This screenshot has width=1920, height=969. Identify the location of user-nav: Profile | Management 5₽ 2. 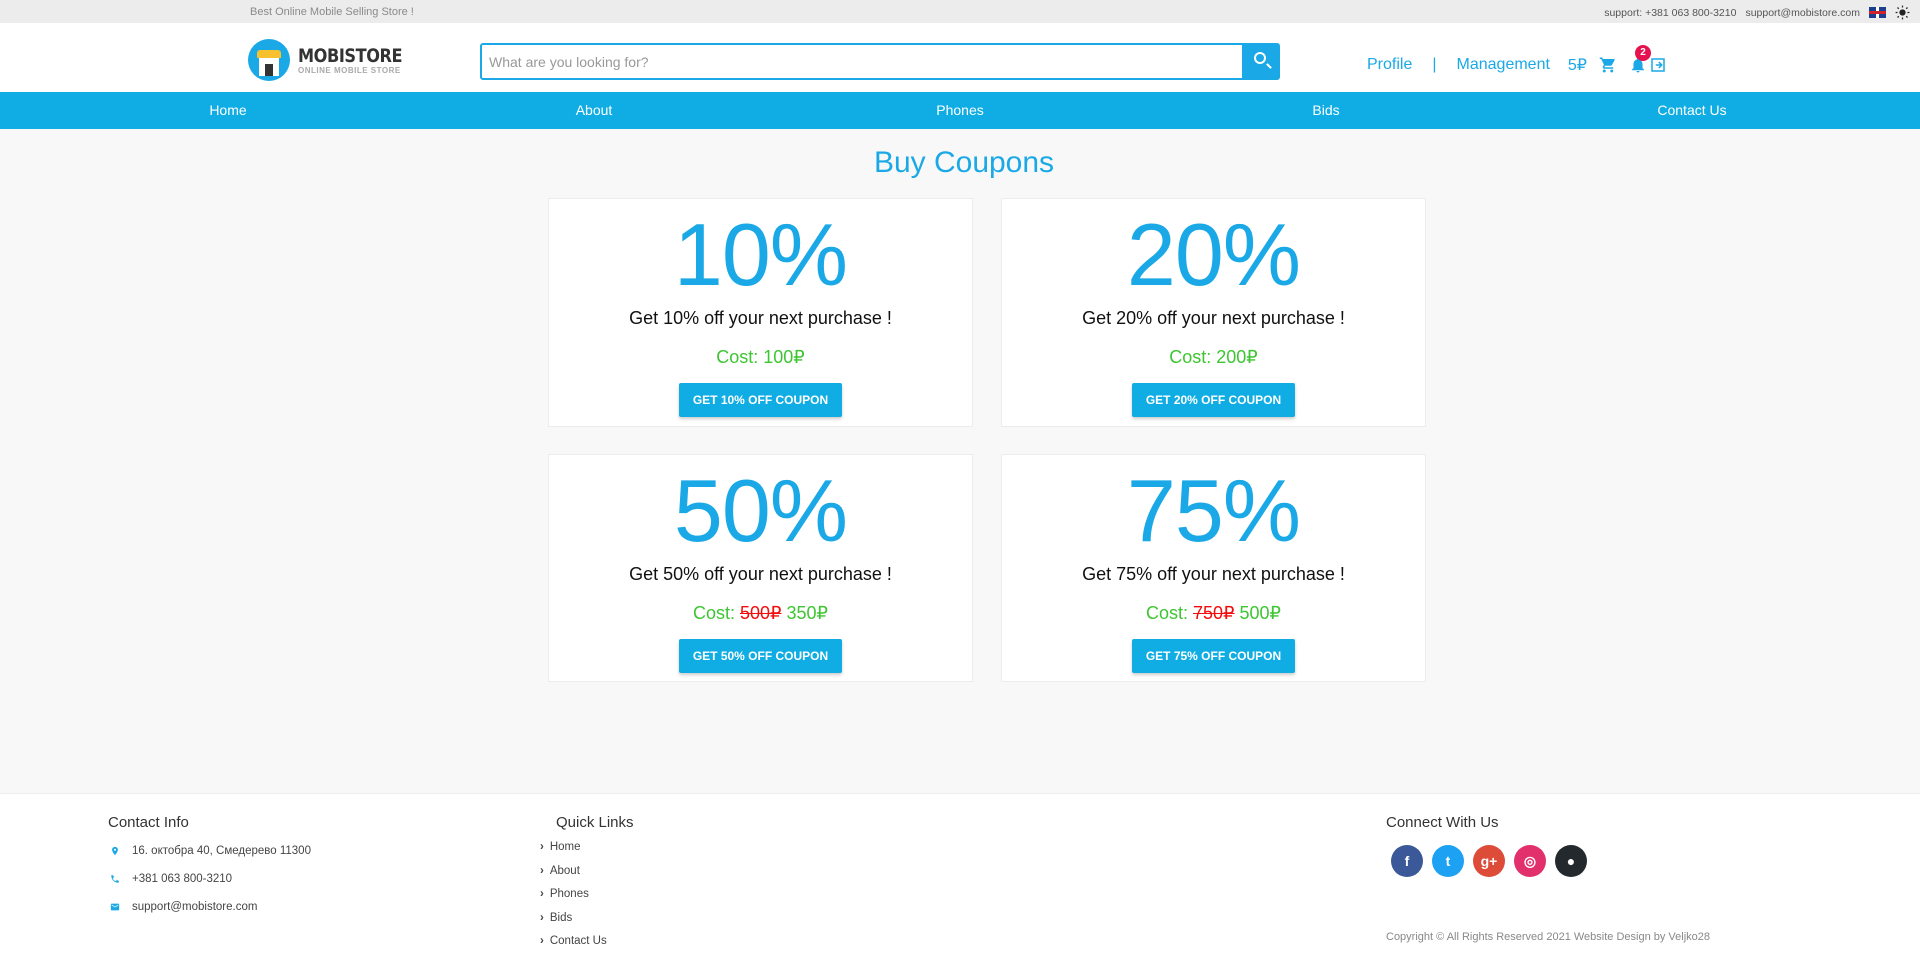
(1517, 60).